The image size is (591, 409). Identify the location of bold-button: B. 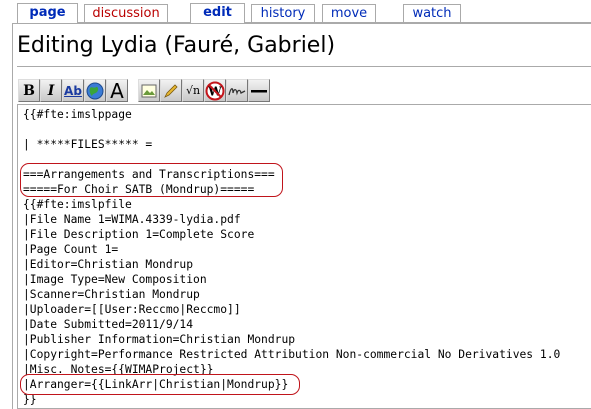
(29, 90).